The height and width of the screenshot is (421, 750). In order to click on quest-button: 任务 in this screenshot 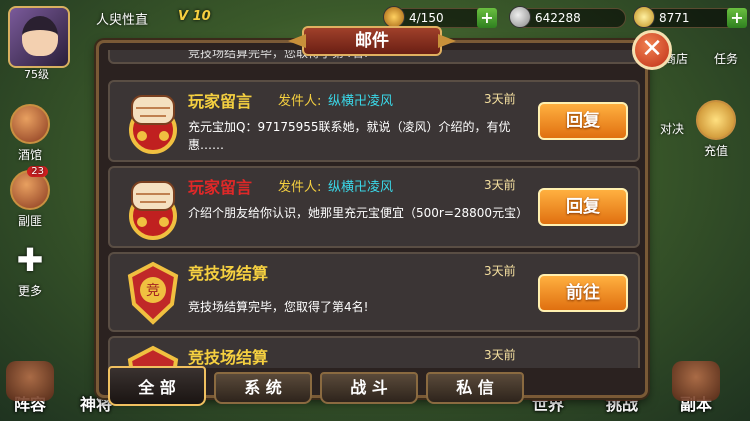, I will do `click(726, 58)`.